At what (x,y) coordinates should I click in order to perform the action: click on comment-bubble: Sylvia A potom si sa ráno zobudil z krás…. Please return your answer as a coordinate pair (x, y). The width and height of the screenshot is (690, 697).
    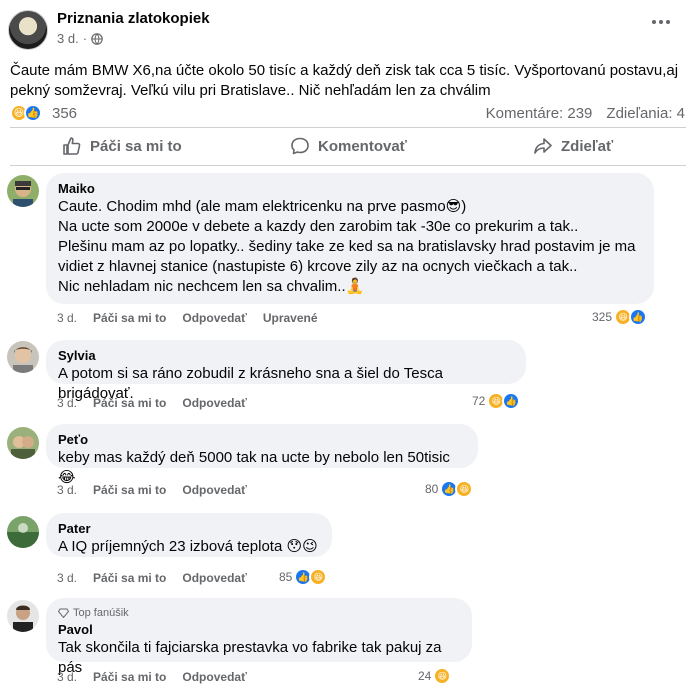
    Looking at the image, I should click on (286, 371).